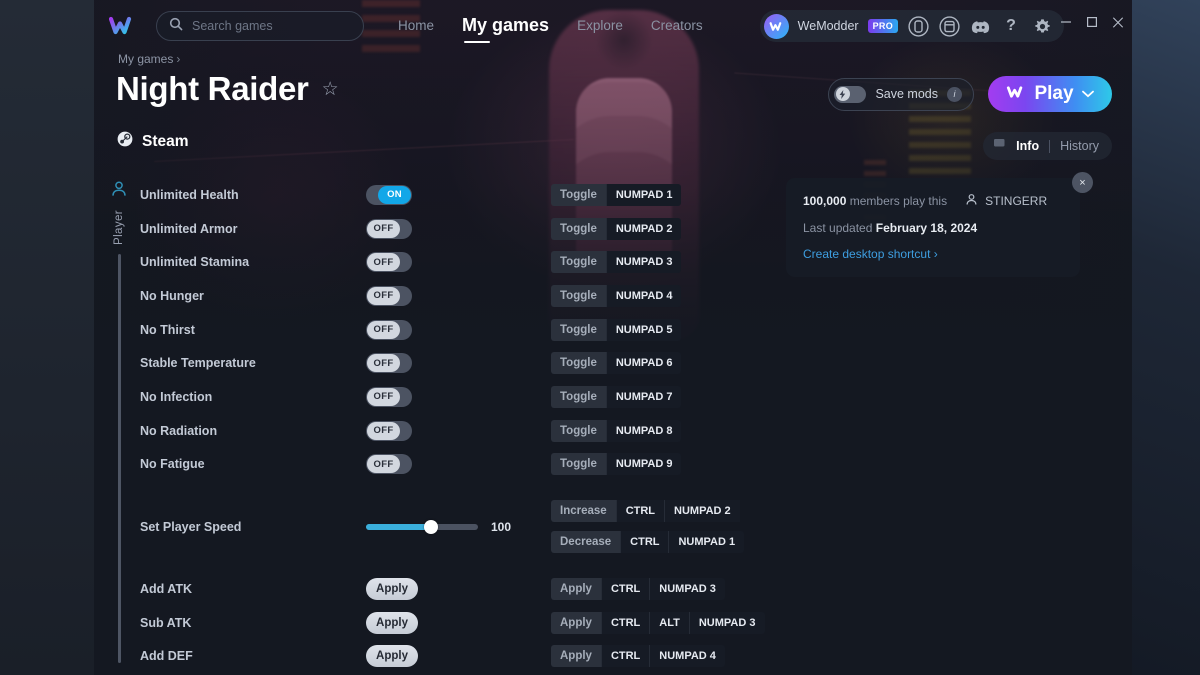  I want to click on create-desktop-shortcut-link: Create desktop shortcut ›, so click(933, 254).